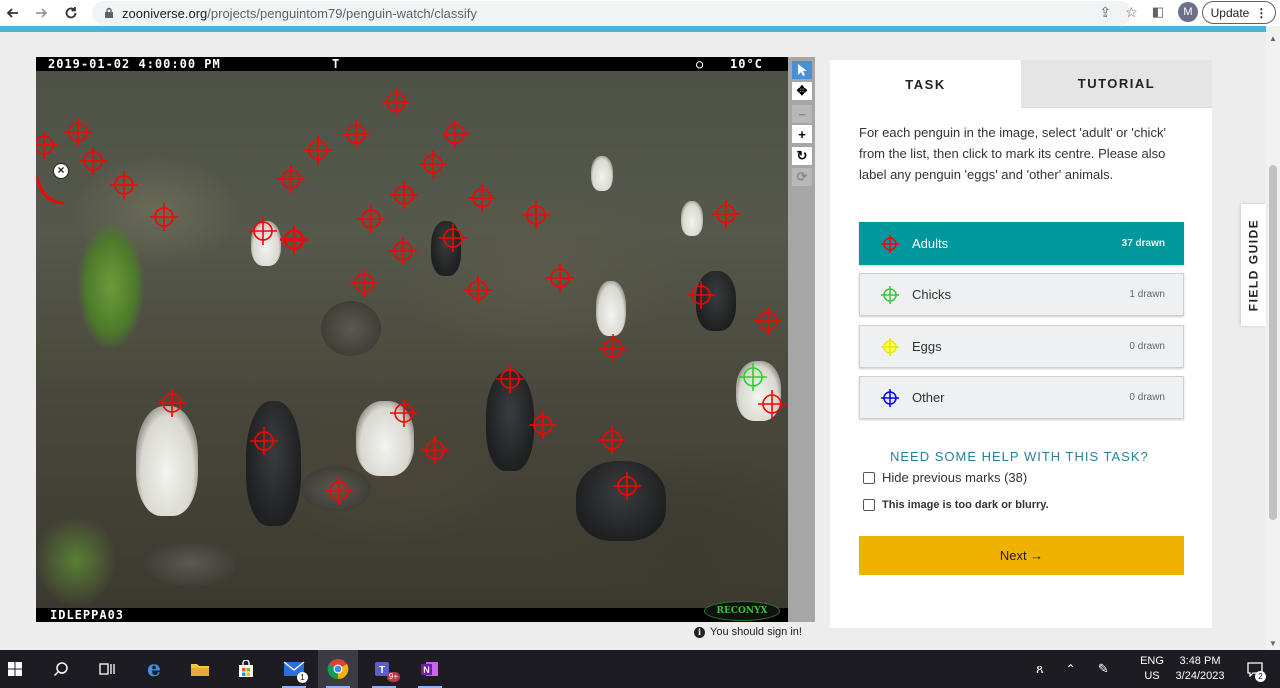 The width and height of the screenshot is (1280, 688). I want to click on store-taskbar-icon, so click(246, 669).